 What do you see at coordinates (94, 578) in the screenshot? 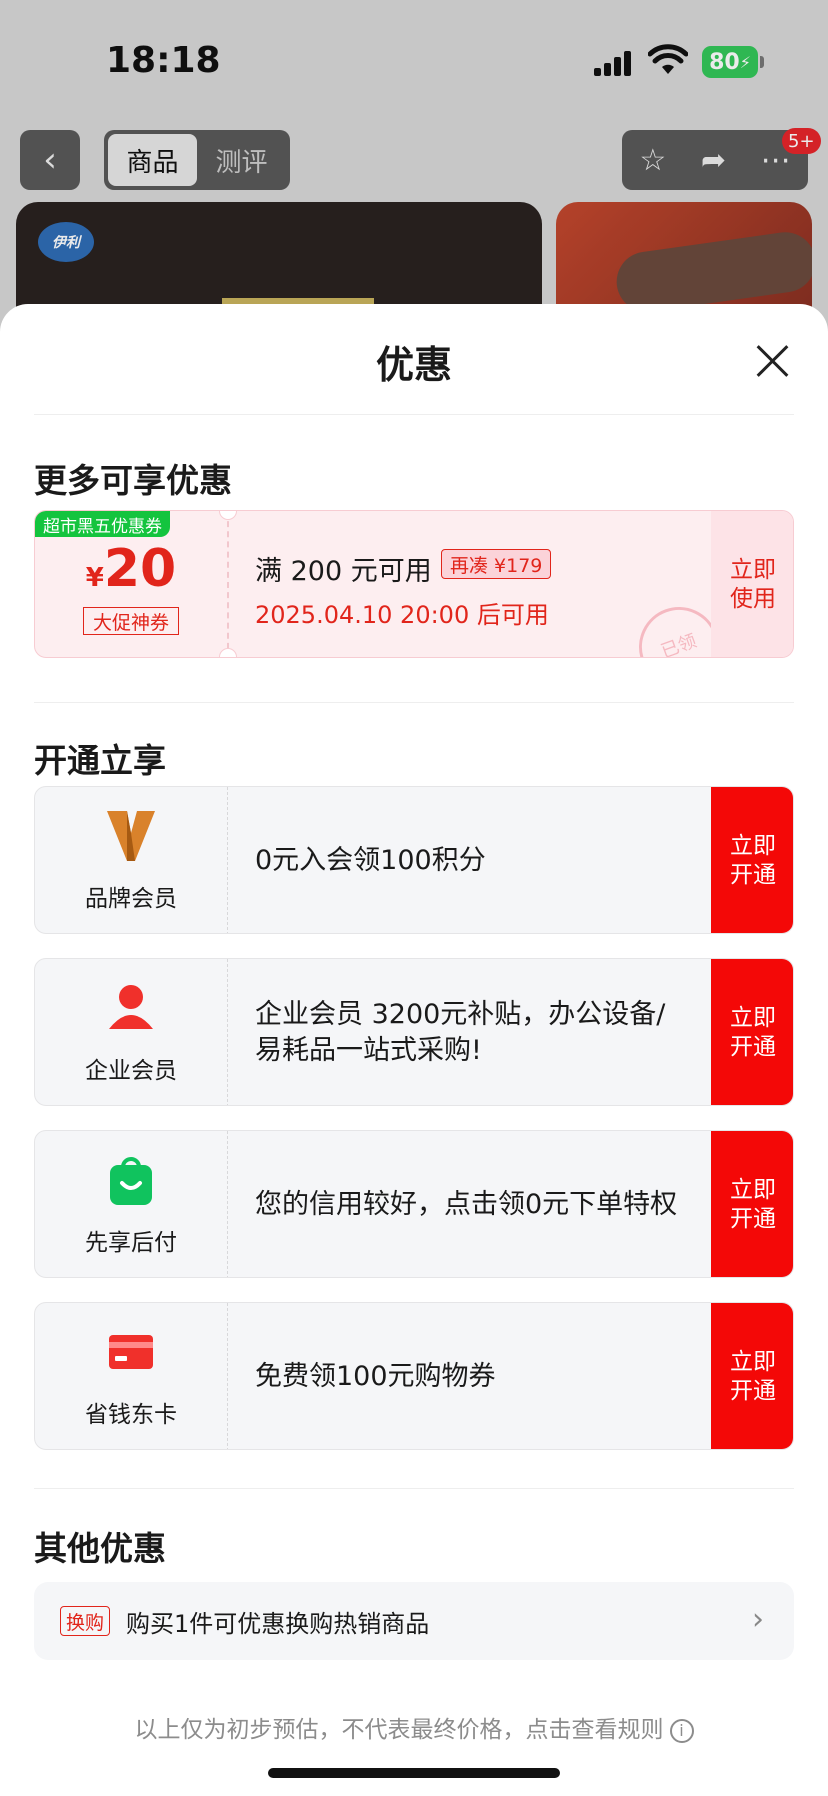
I see `currency-symbol: ¥` at bounding box center [94, 578].